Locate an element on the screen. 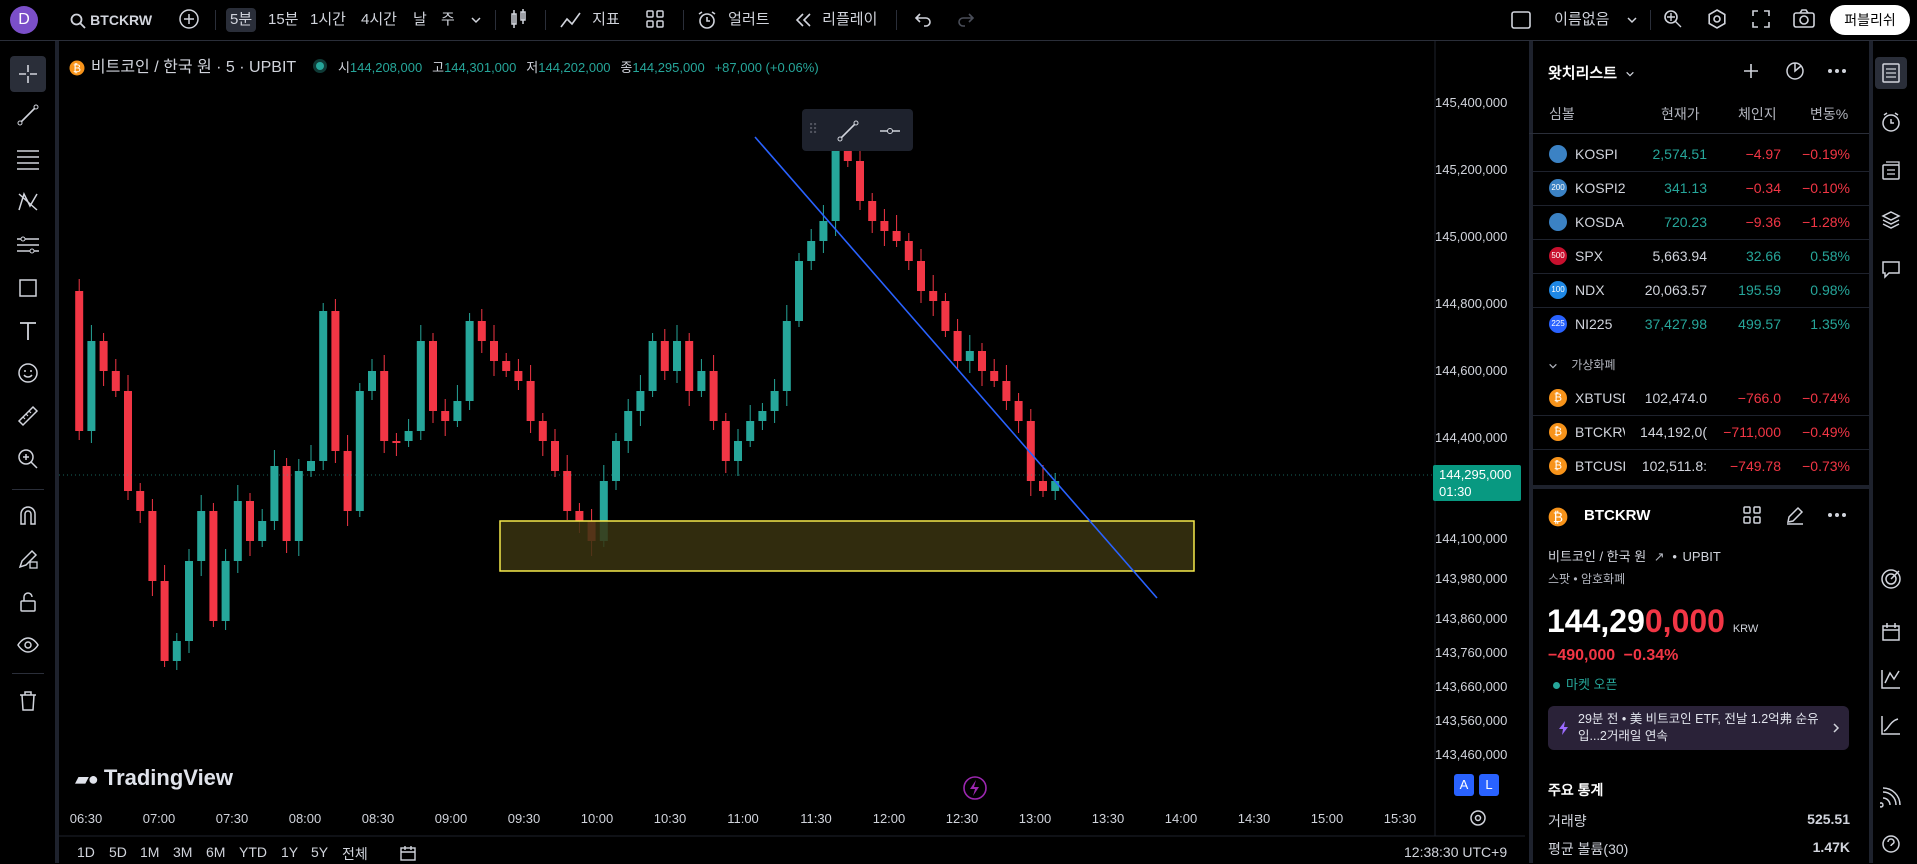  crosshair-tool is located at coordinates (28, 74).